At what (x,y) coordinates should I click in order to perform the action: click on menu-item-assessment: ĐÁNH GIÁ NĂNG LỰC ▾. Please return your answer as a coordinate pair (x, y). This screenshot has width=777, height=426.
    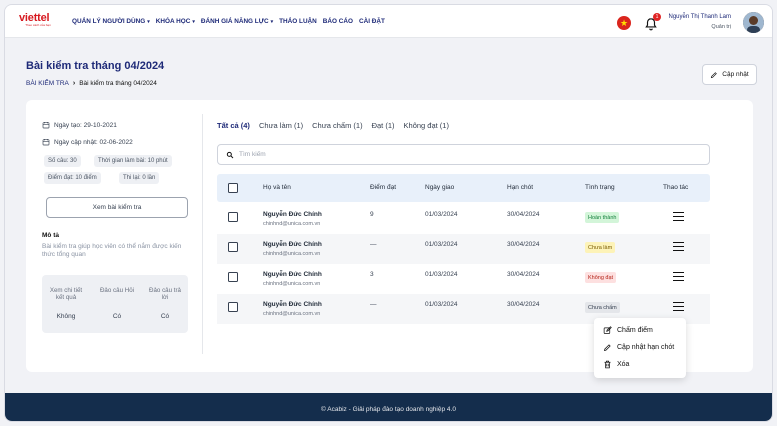
    Looking at the image, I should click on (237, 21).